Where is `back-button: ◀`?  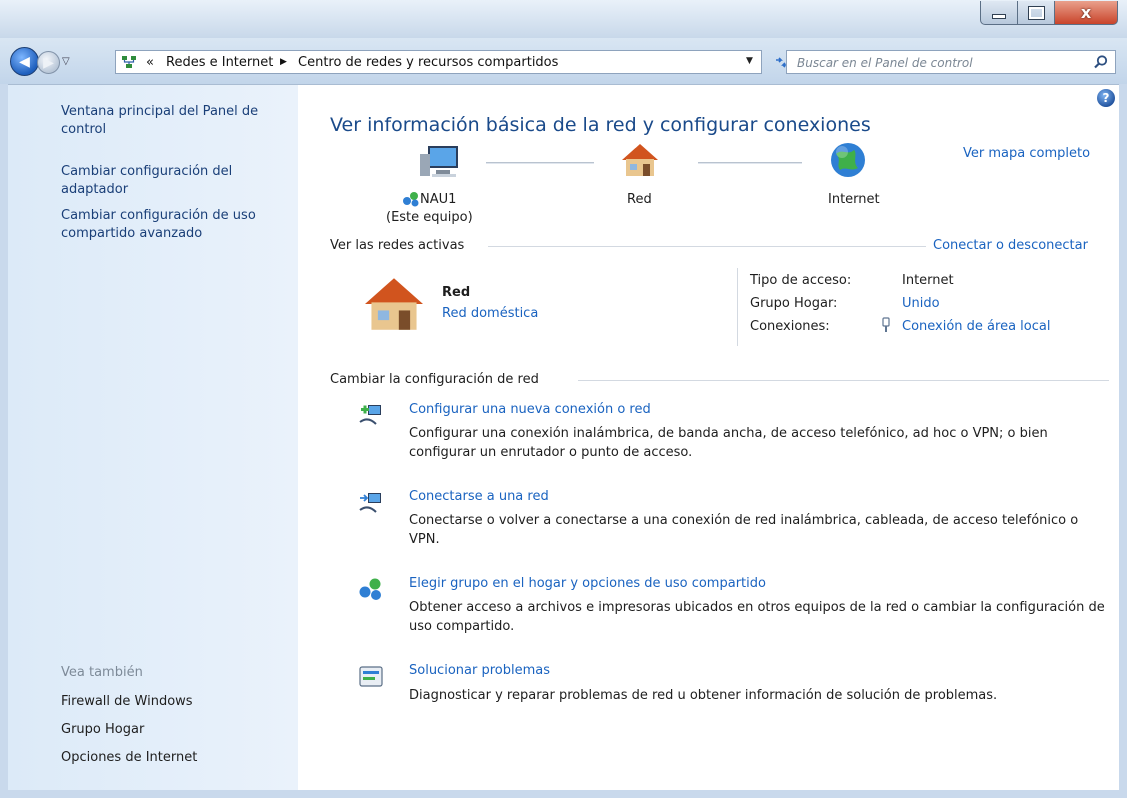
back-button: ◀ is located at coordinates (24, 61).